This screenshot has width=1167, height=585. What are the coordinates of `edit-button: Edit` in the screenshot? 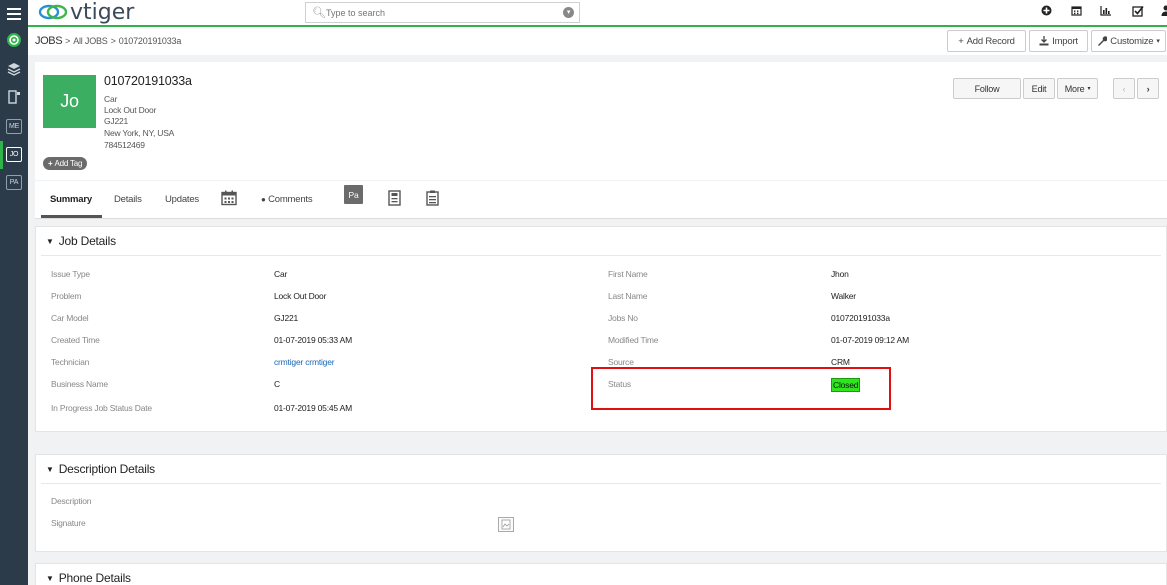 It's located at (1039, 88).